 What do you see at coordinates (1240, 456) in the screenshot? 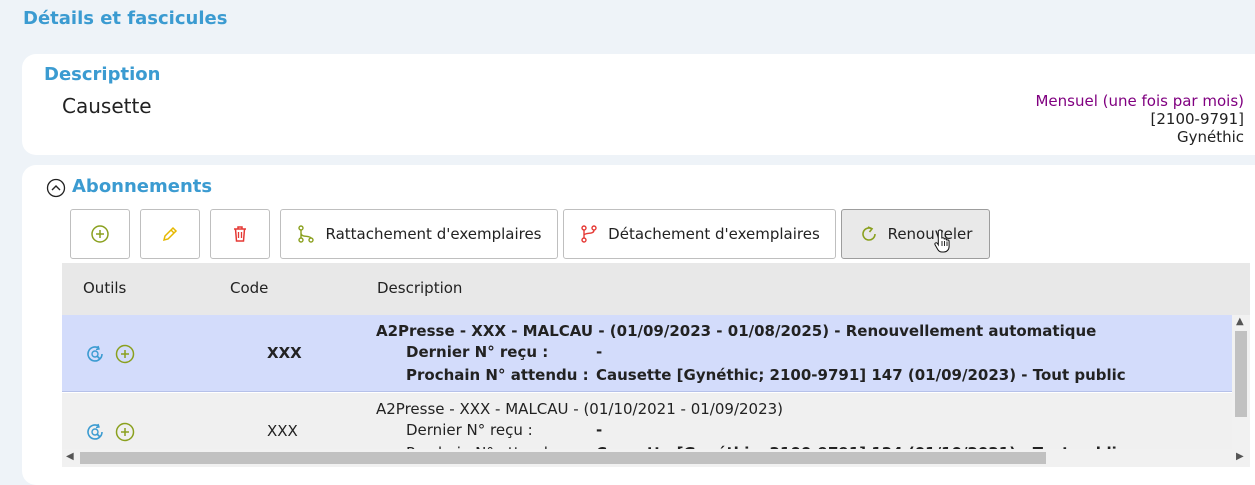
I see `scroll-right-arrow-icon: ▶` at bounding box center [1240, 456].